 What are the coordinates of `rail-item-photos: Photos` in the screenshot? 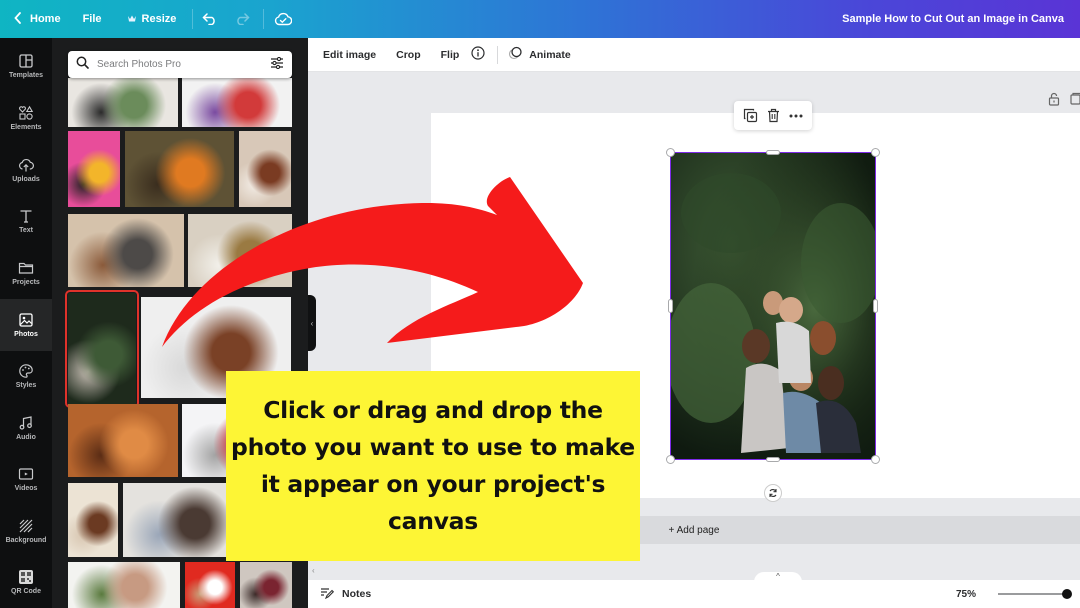 It's located at (26, 325).